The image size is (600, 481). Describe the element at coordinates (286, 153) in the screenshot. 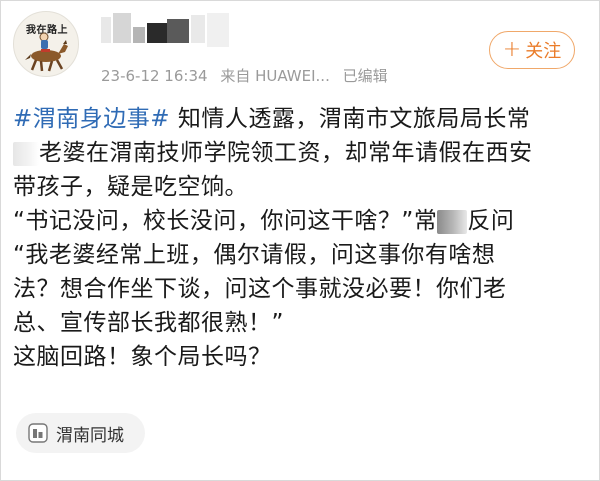

I see `post-text: 老婆在渭南技师学院领工资，却常年请假在西安` at that location.